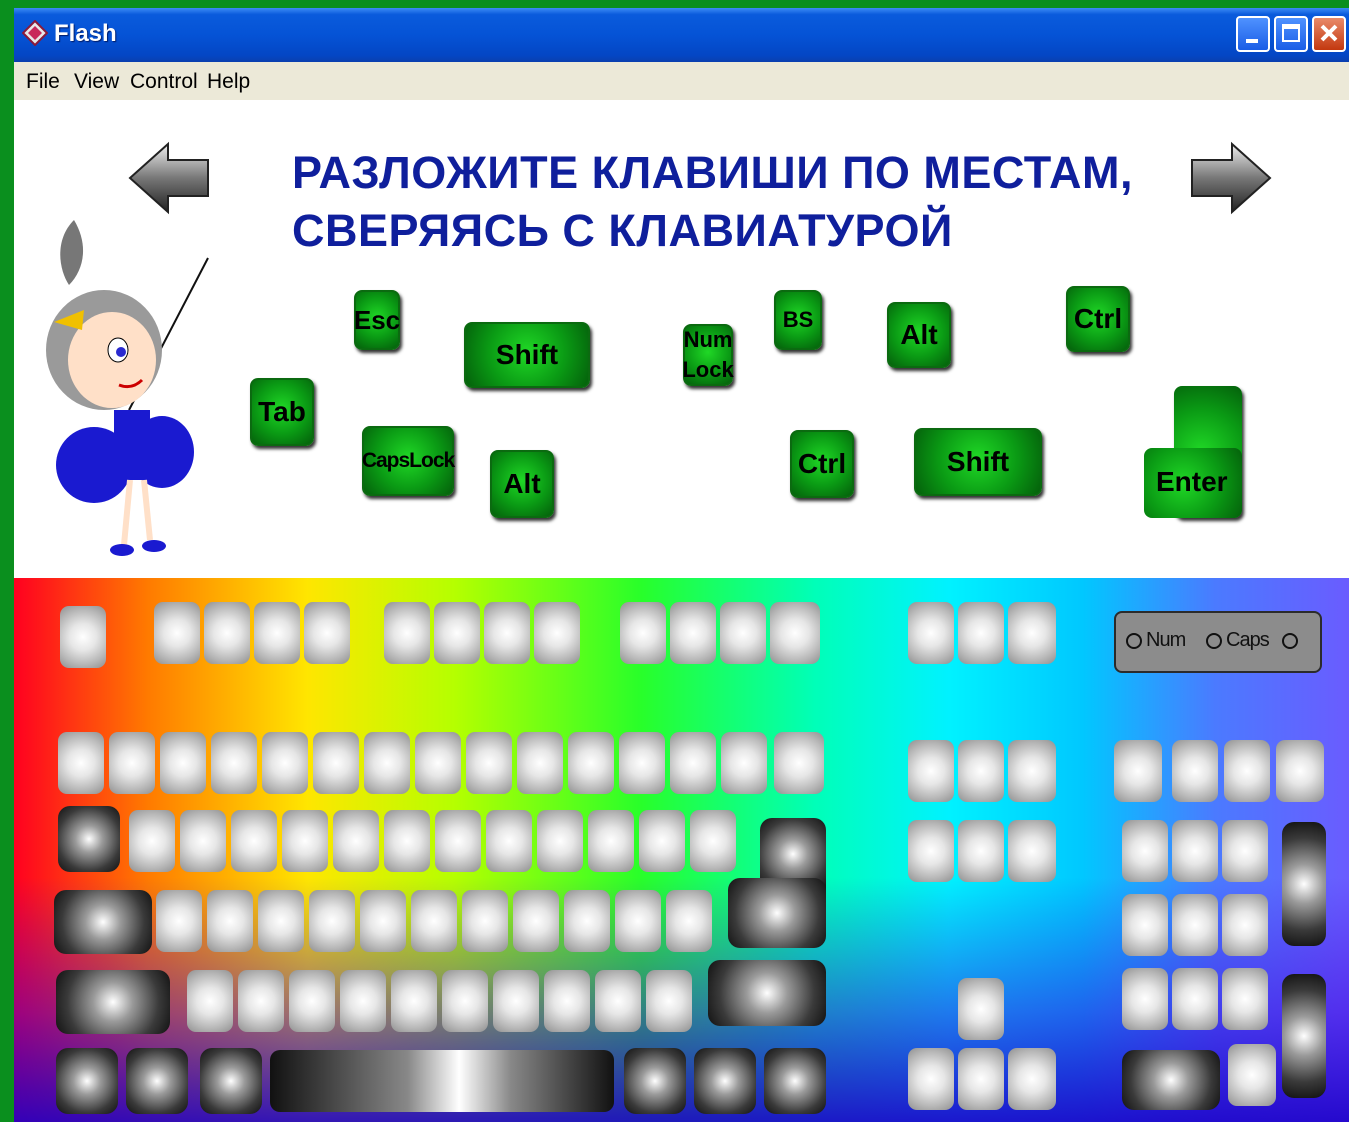 This screenshot has width=1349, height=1122. Describe the element at coordinates (712, 172) in the screenshot. I see `heading-line-1: РАЗЛОЖИТЕ КЛАВИШИ ПО МЕСТАМ,` at that location.